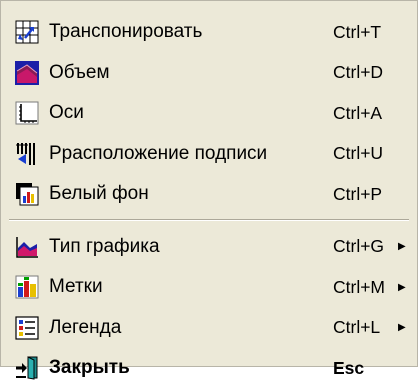 Image resolution: width=418 pixels, height=389 pixels. What do you see at coordinates (27, 154) in the screenshot?
I see `label-position-icon` at bounding box center [27, 154].